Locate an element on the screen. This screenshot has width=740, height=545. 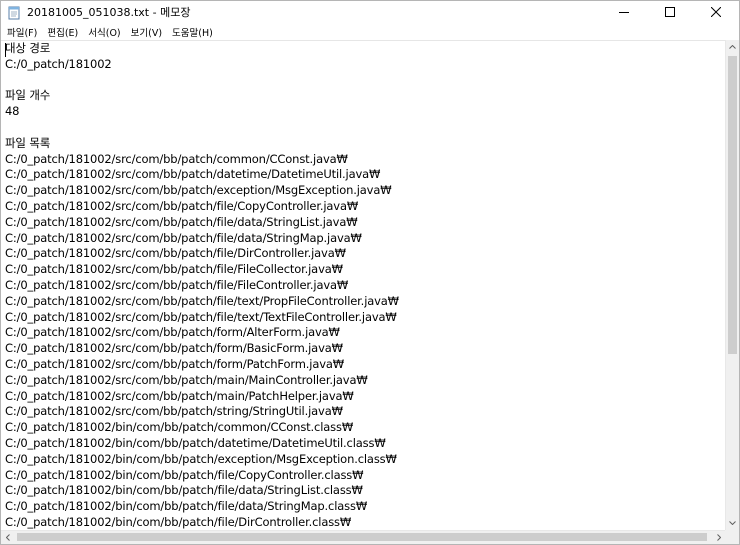
scroll-up-button is located at coordinates (732, 47).